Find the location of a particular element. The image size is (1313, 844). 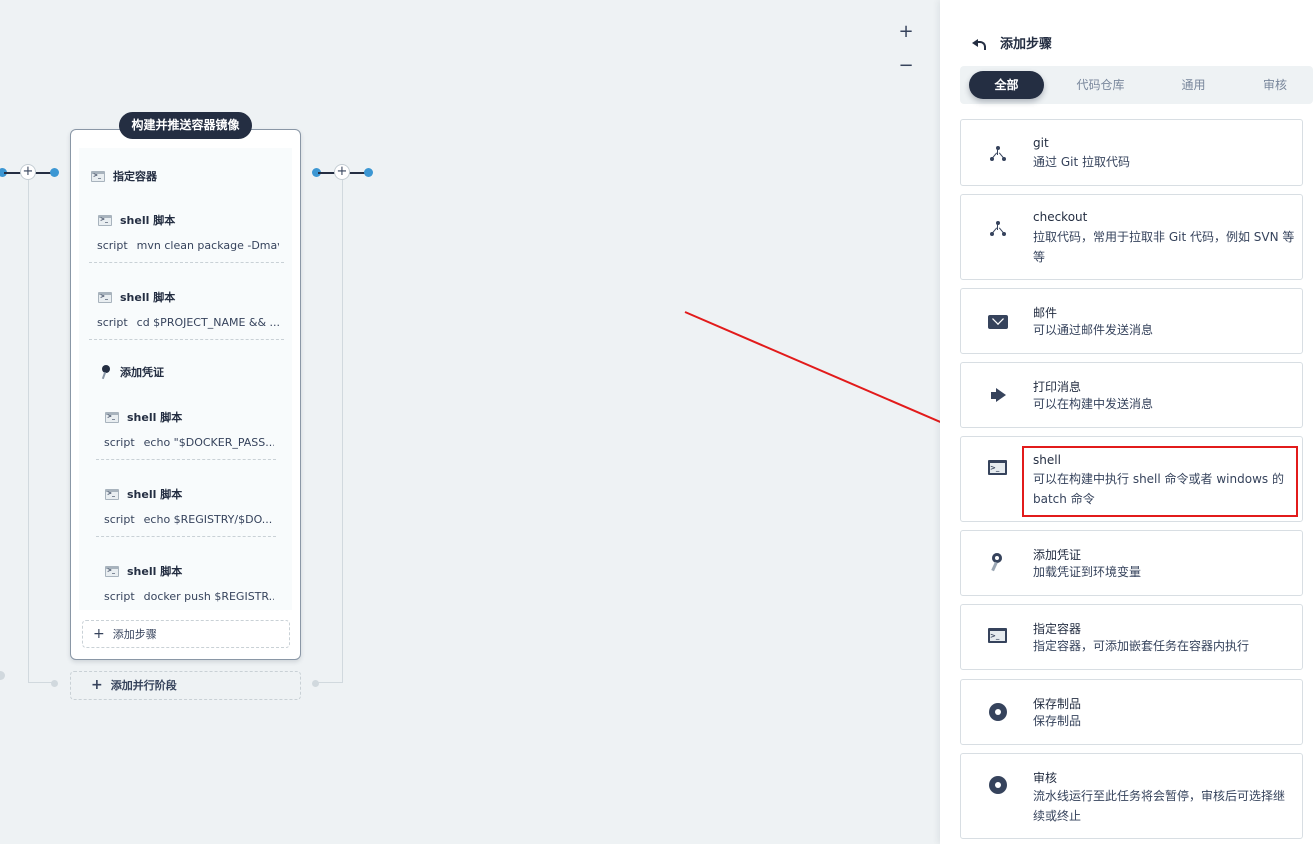

step-option-desc: 可以在构建中执行 shell 命令或者 windows 的 batch 命令 is located at coordinates (1158, 489).